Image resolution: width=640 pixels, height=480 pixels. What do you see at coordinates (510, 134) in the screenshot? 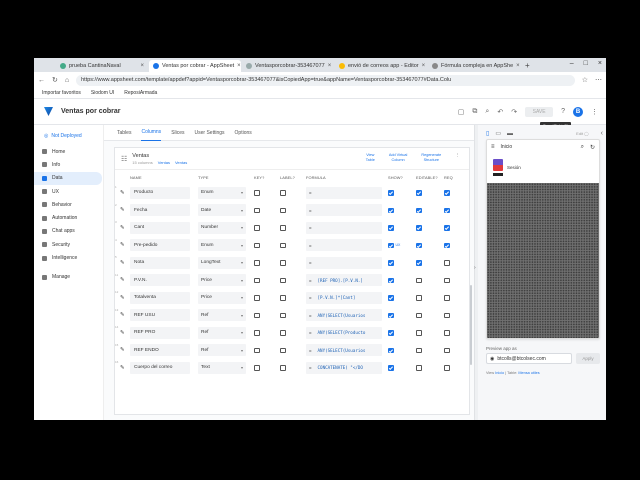
I see `desktop-view-icon: ▬` at bounding box center [510, 134].